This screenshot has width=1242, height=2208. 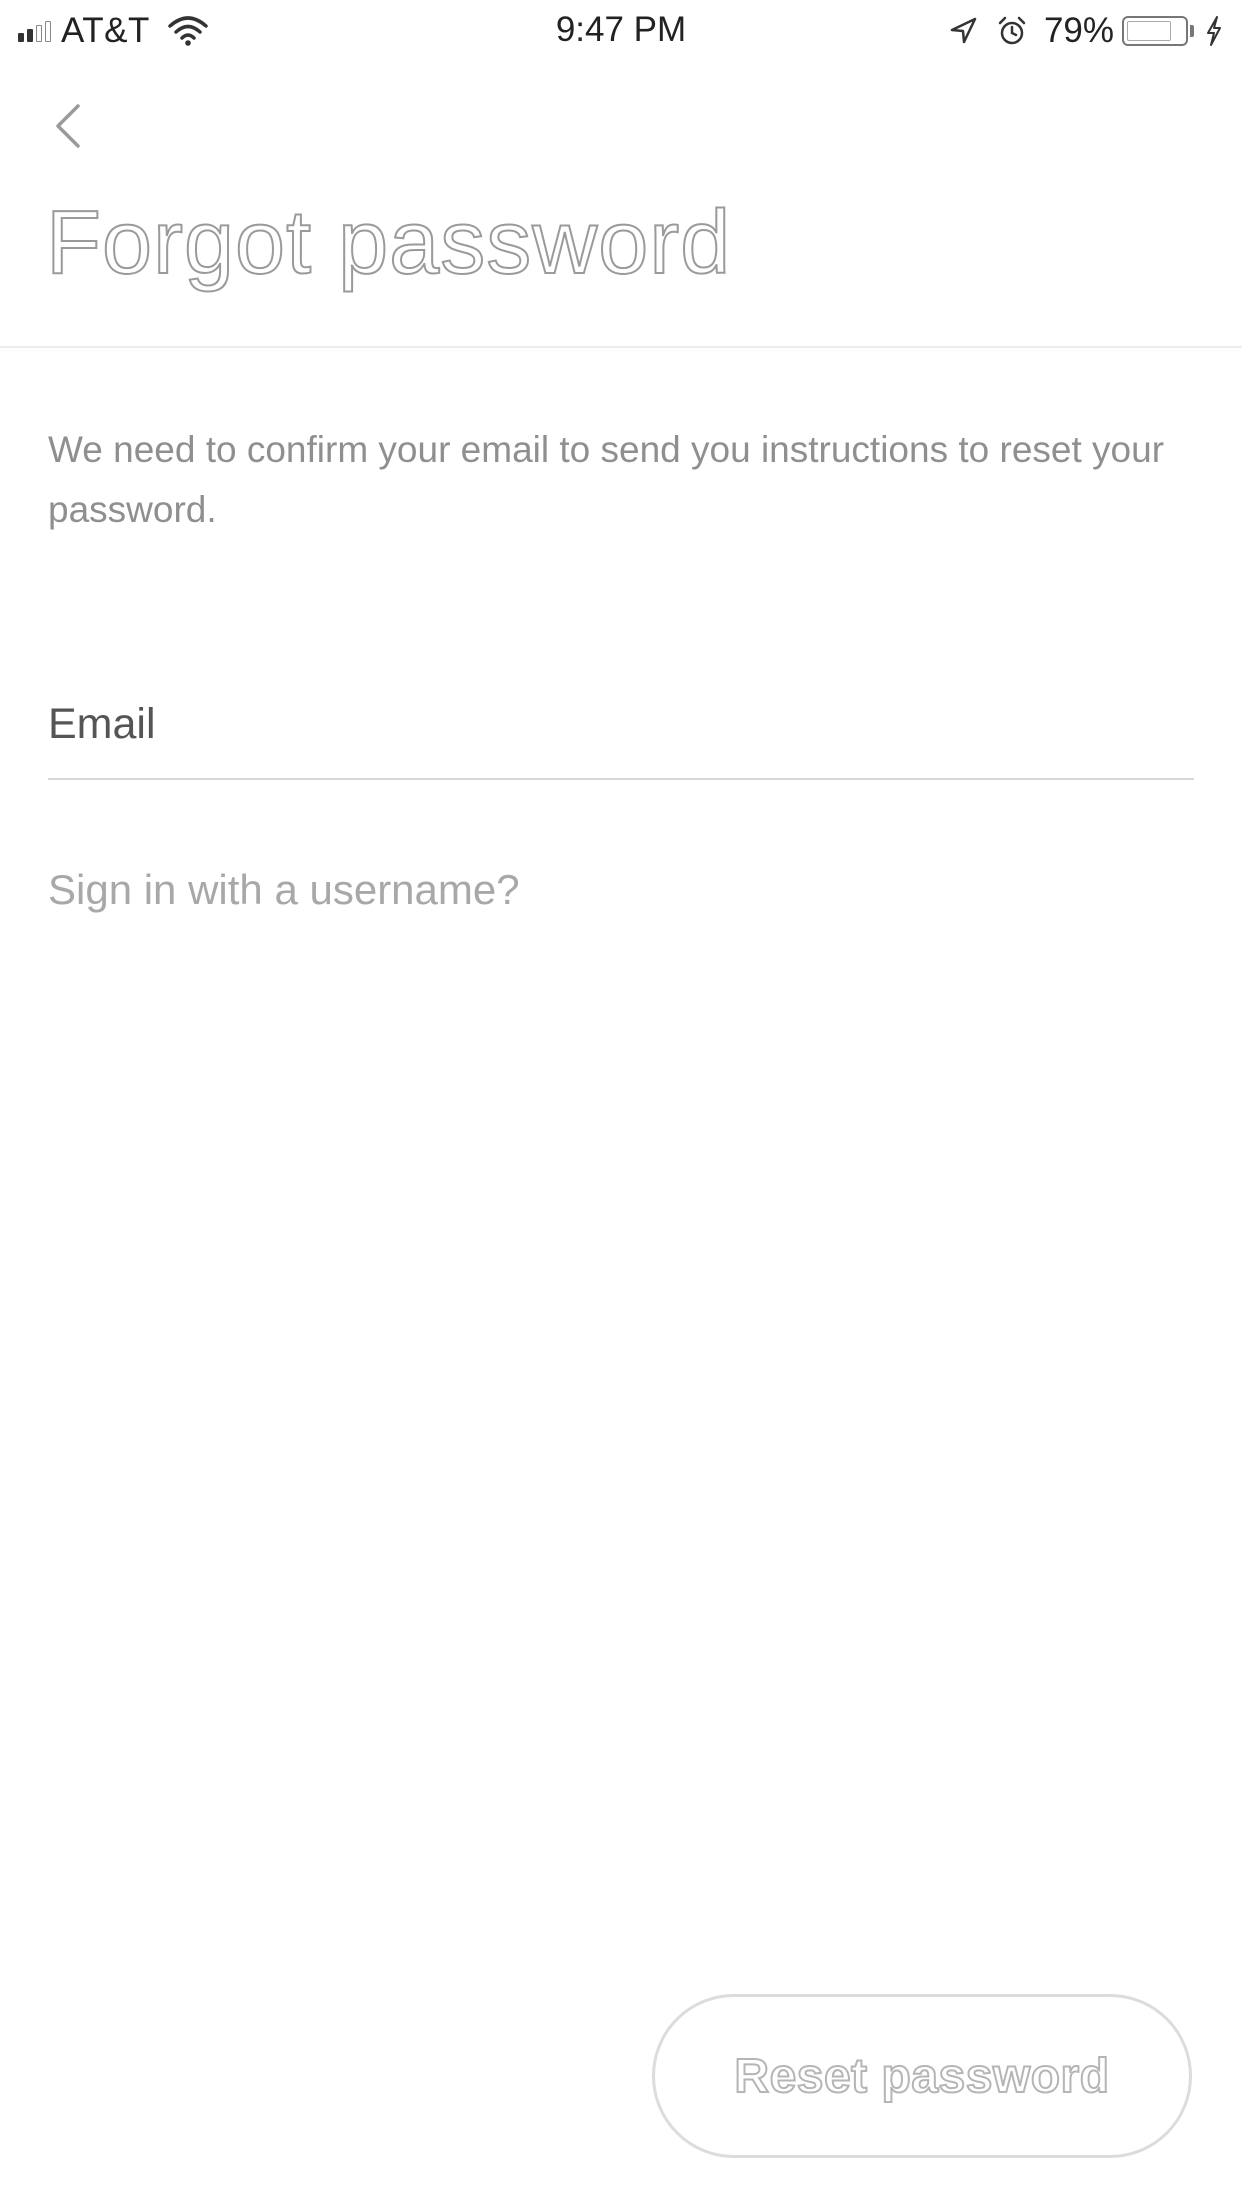 What do you see at coordinates (621, 724) in the screenshot?
I see `email-input` at bounding box center [621, 724].